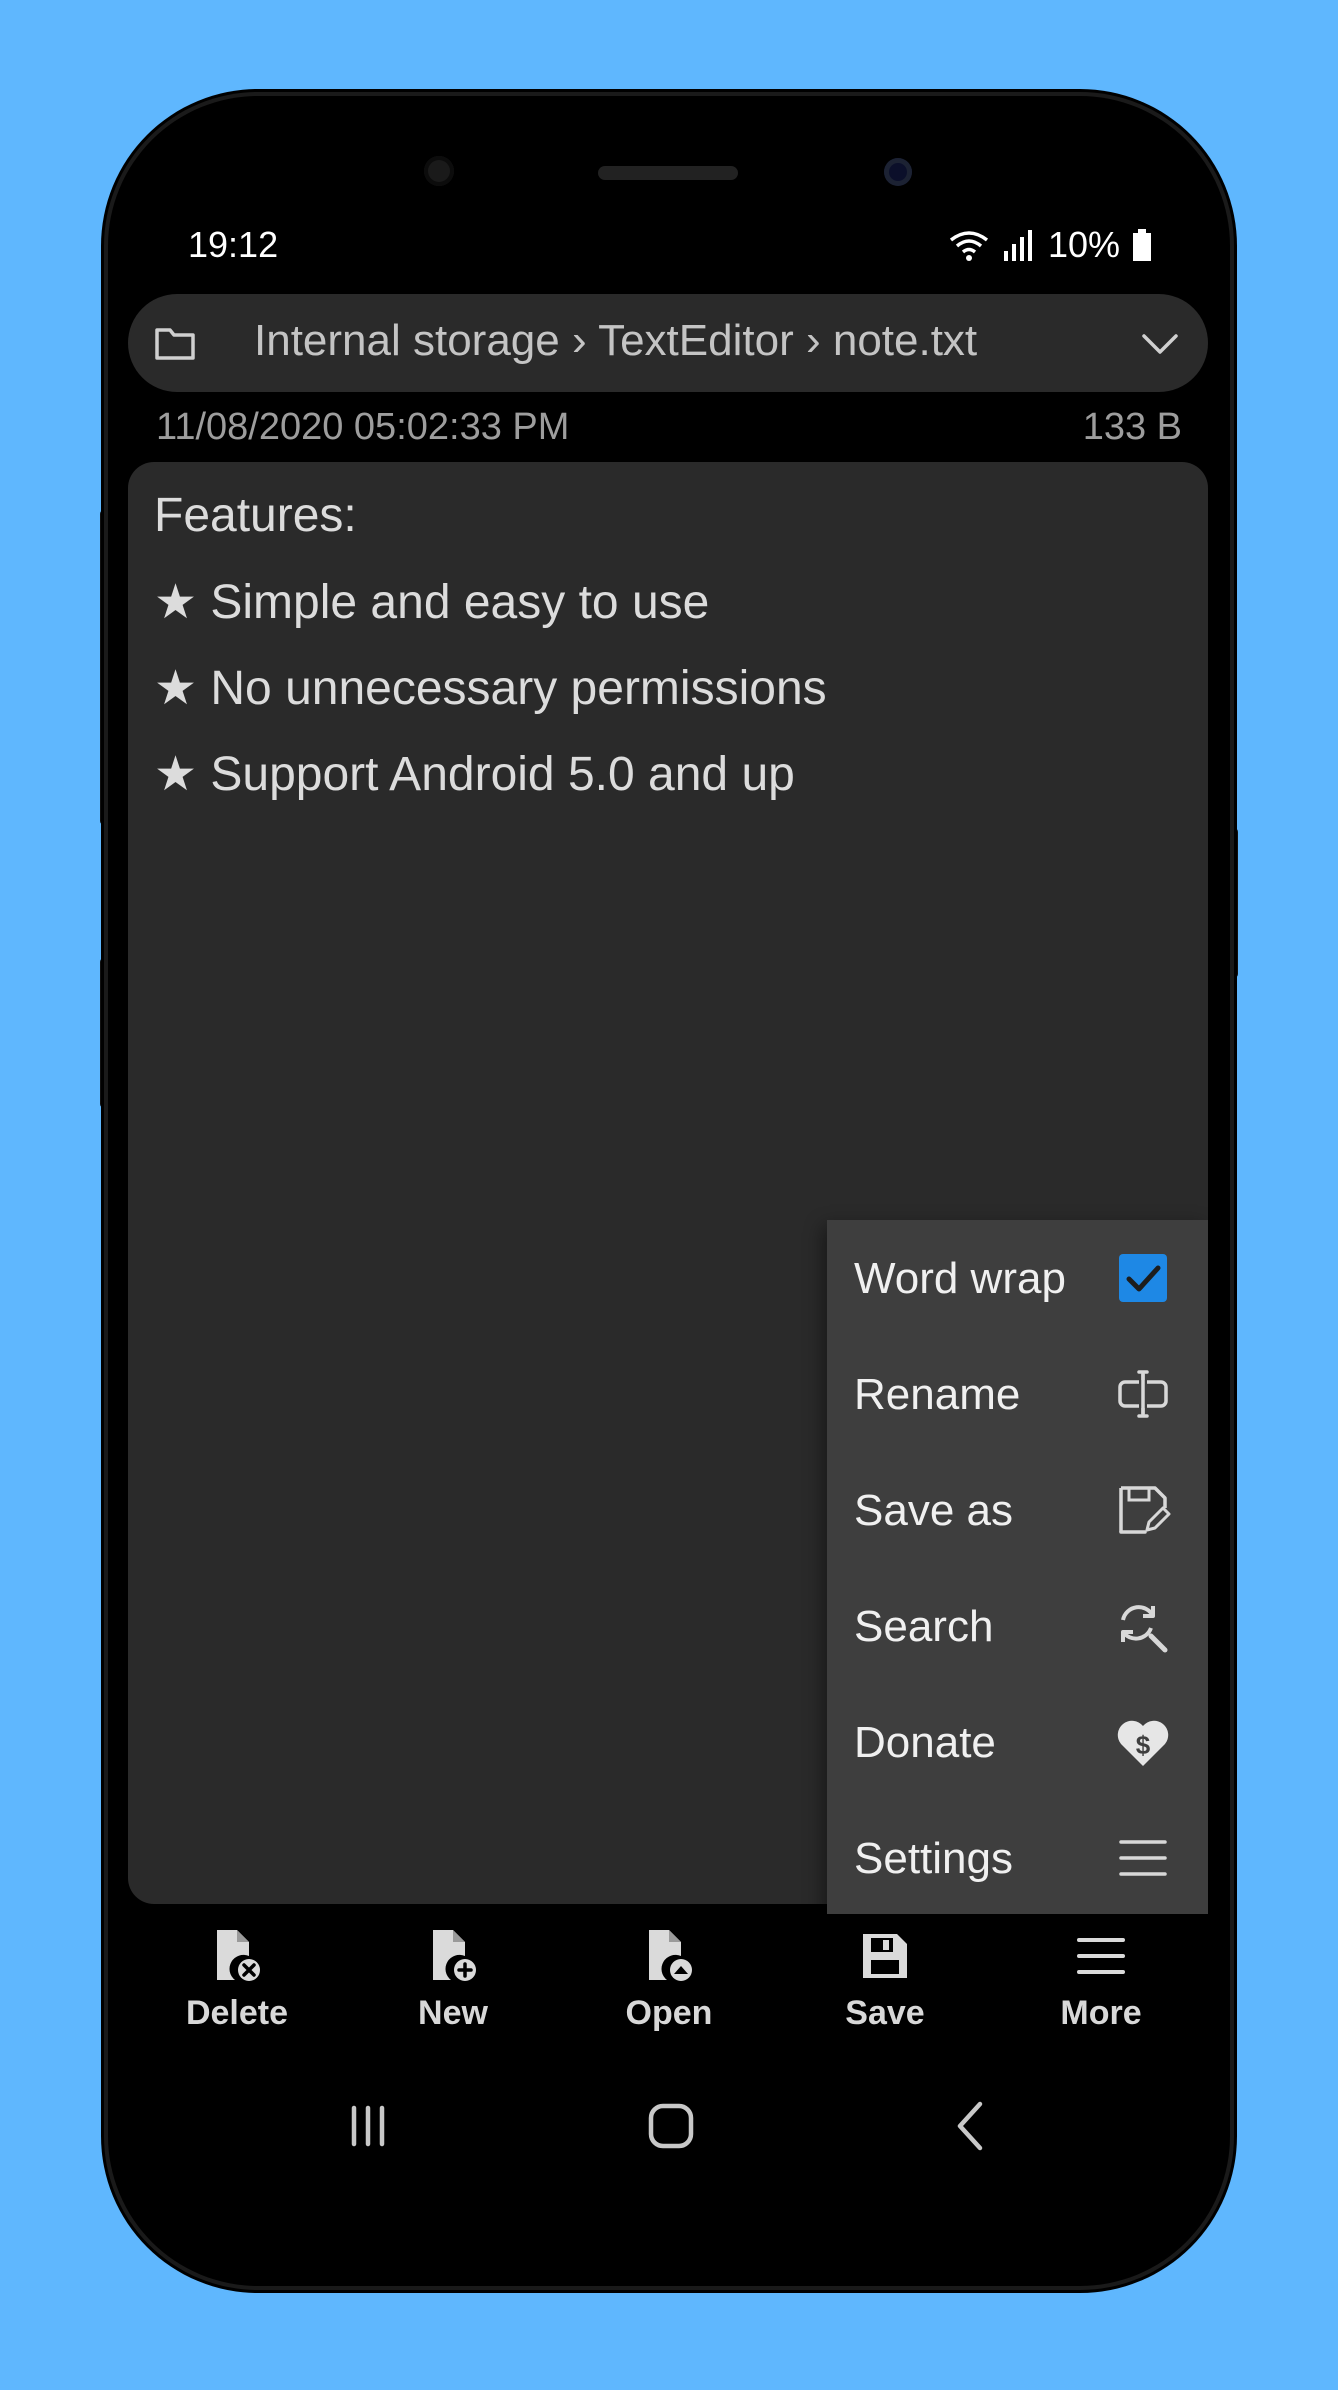 This screenshot has height=2390, width=1338. What do you see at coordinates (237, 2013) in the screenshot?
I see `toolbar-label: Delete` at bounding box center [237, 2013].